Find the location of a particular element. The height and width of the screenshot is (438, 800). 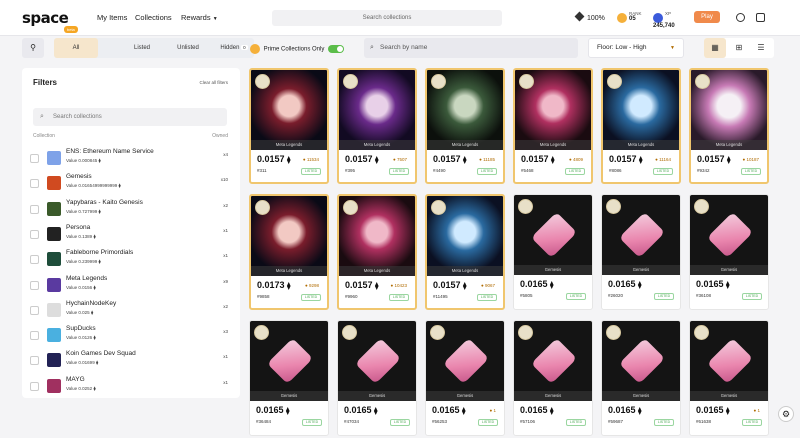

gem-graphic is located at coordinates (378, 361).